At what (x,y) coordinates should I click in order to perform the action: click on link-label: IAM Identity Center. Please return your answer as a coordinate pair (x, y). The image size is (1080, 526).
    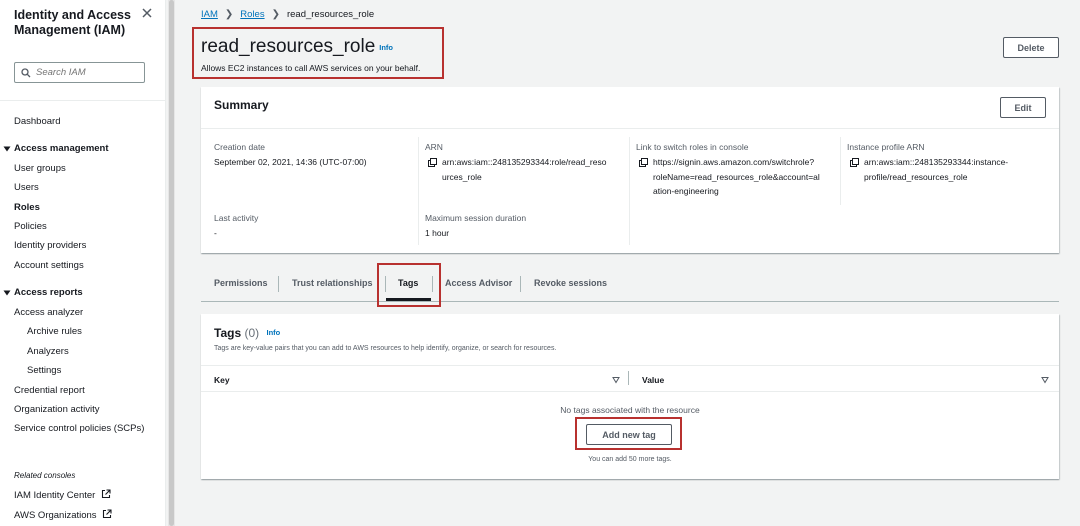
    Looking at the image, I should click on (55, 495).